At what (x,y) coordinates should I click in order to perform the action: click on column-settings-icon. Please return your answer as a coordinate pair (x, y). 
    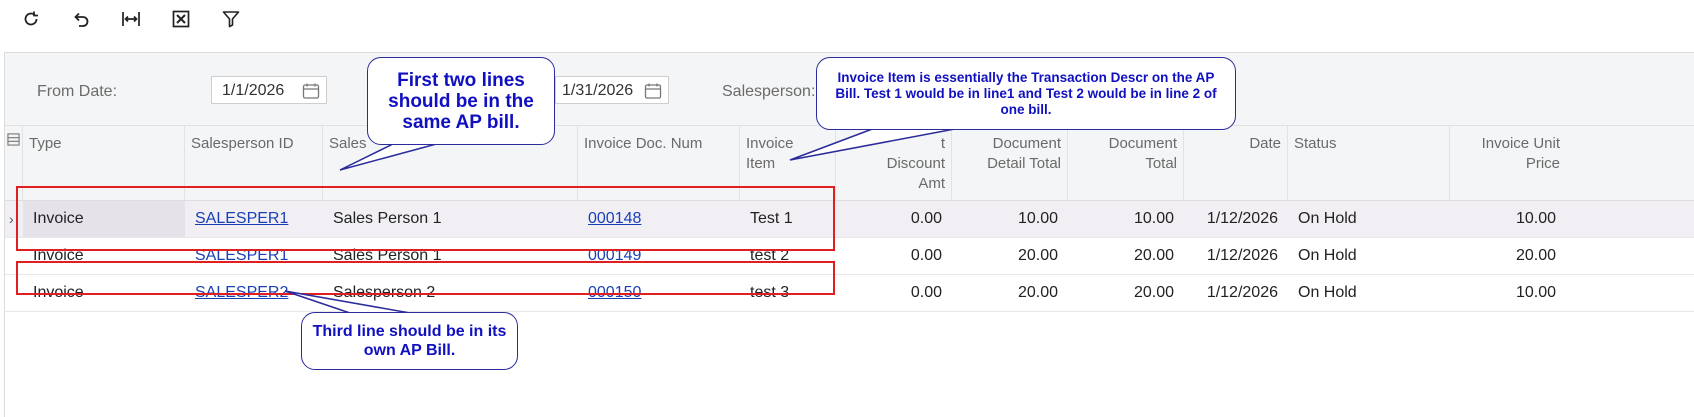
    Looking at the image, I should click on (13, 139).